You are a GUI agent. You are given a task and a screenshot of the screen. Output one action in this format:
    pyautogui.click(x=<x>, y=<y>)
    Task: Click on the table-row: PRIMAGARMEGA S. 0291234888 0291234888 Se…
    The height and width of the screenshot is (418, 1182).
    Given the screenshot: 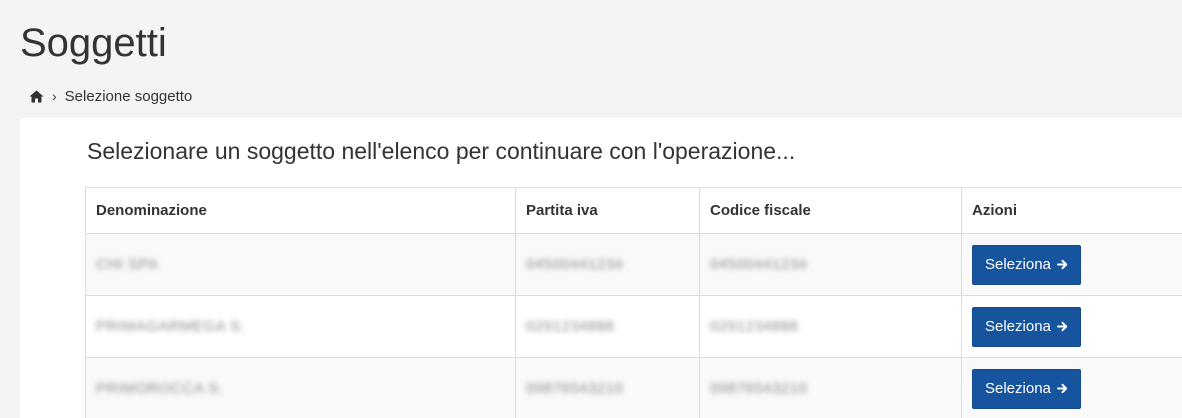 What is the action you would take?
    pyautogui.click(x=633, y=326)
    